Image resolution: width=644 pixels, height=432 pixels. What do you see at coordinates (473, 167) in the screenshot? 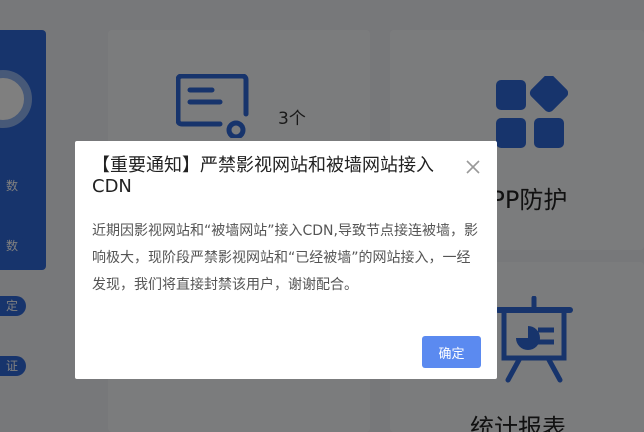
I see `close-icon` at bounding box center [473, 167].